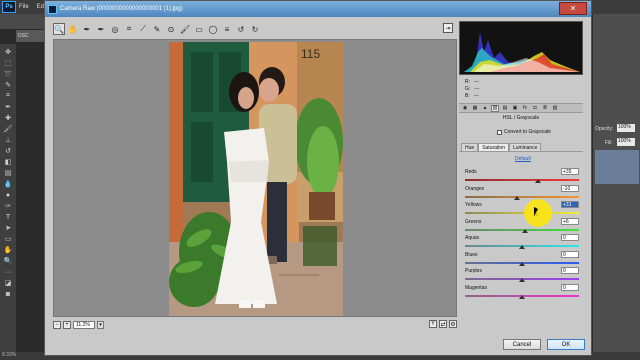 The height and width of the screenshot is (360, 640). Describe the element at coordinates (570, 221) in the screenshot. I see `slider-value-input: +6` at that location.